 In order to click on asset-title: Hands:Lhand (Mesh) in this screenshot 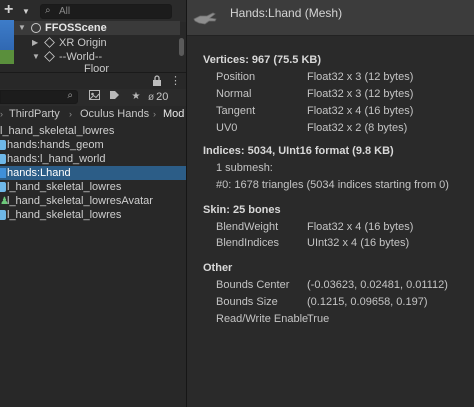, I will do `click(286, 13)`.